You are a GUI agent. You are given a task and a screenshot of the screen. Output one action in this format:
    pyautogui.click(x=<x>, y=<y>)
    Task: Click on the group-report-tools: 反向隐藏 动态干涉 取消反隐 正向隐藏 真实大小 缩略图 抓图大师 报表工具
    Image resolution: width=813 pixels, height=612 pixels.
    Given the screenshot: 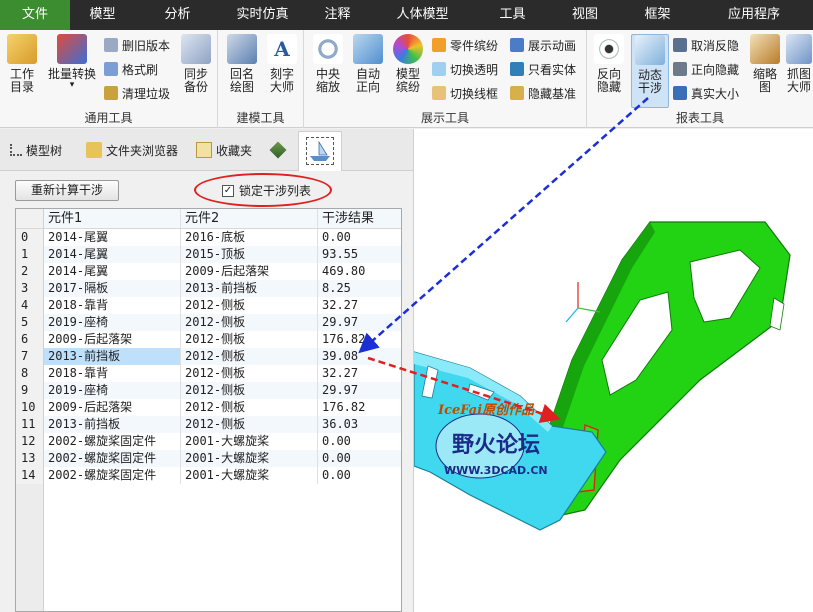 What is the action you would take?
    pyautogui.click(x=700, y=79)
    